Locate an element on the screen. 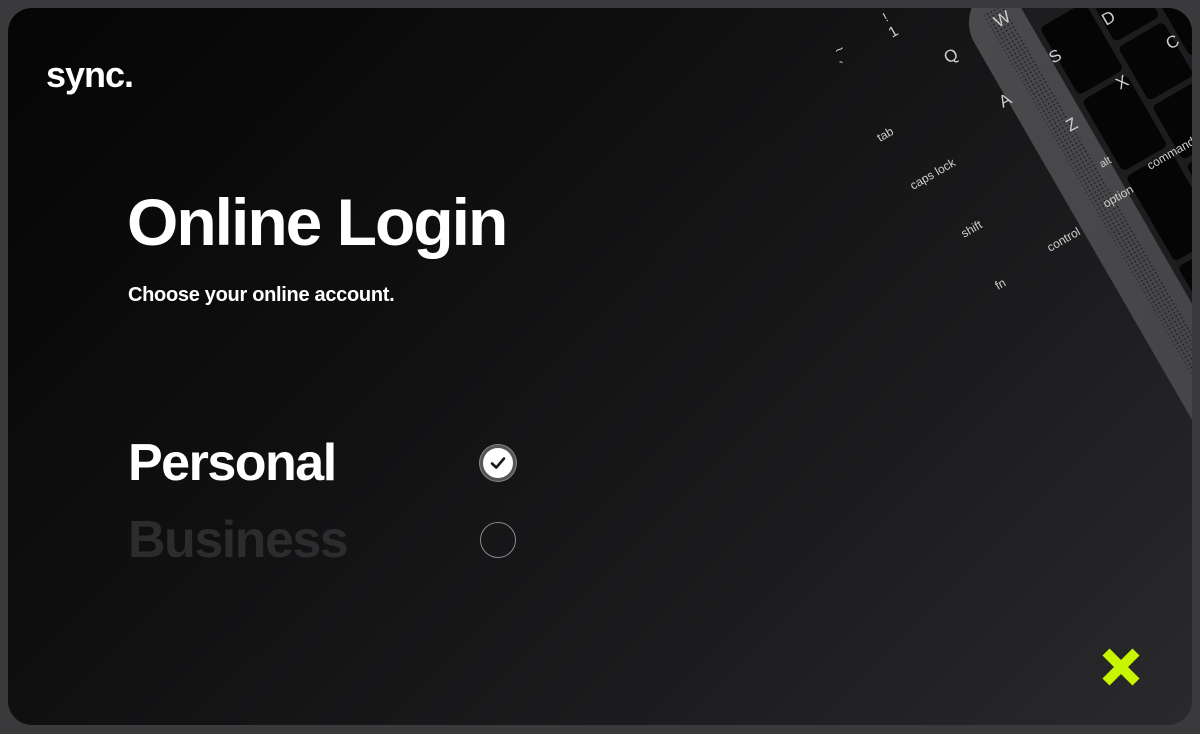  page-title: Online Login is located at coordinates (317, 222).